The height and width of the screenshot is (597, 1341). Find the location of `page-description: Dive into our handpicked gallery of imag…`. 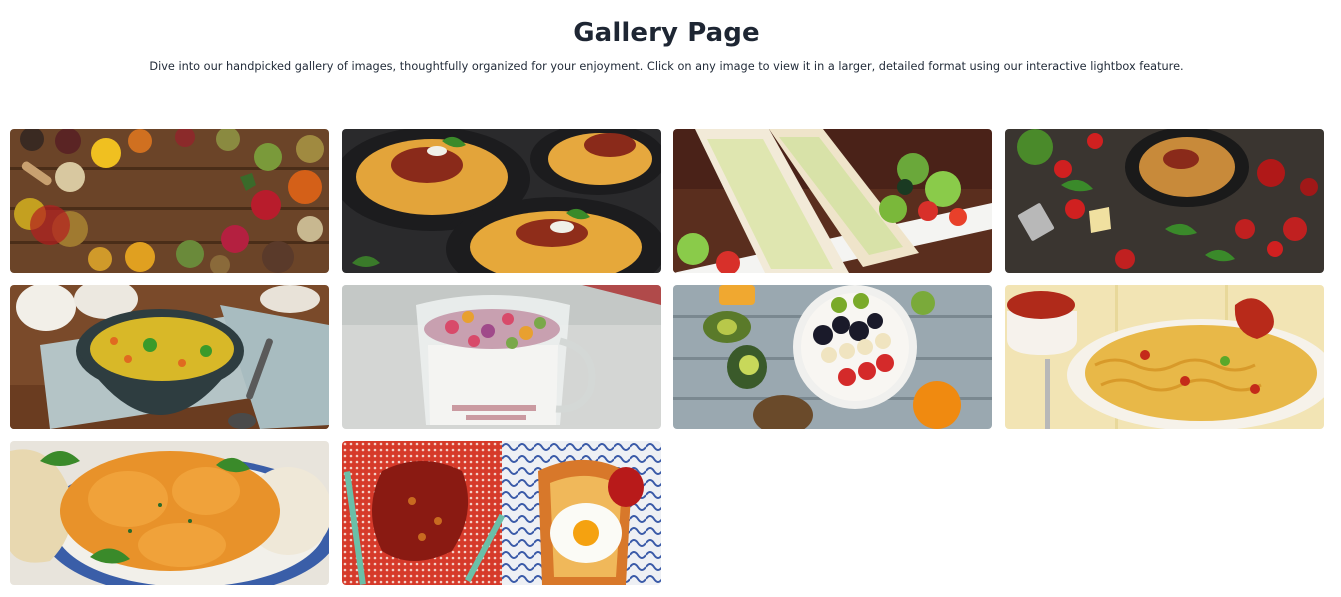

page-description: Dive into our handpicked gallery of imag… is located at coordinates (666, 66).